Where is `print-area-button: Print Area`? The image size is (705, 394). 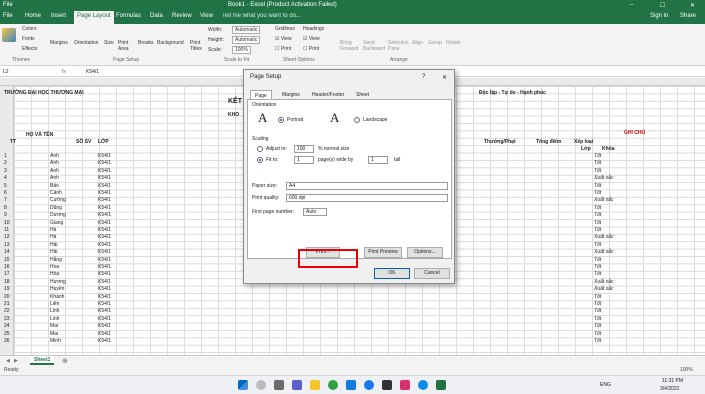 print-area-button: Print Area is located at coordinates (126, 46).